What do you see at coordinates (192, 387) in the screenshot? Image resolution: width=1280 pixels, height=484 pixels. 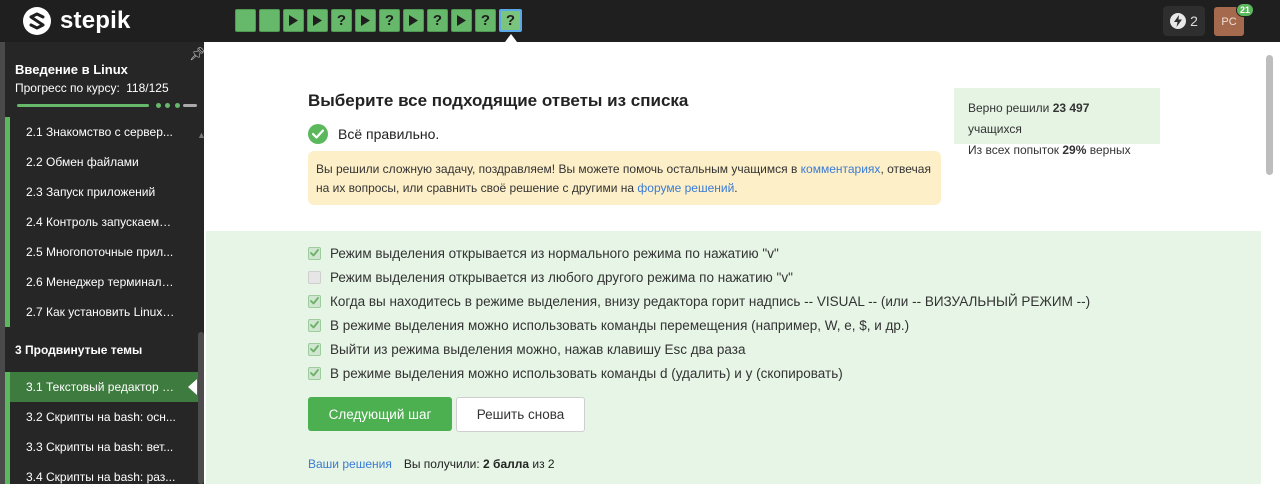 I see `active-lesson-pointer` at bounding box center [192, 387].